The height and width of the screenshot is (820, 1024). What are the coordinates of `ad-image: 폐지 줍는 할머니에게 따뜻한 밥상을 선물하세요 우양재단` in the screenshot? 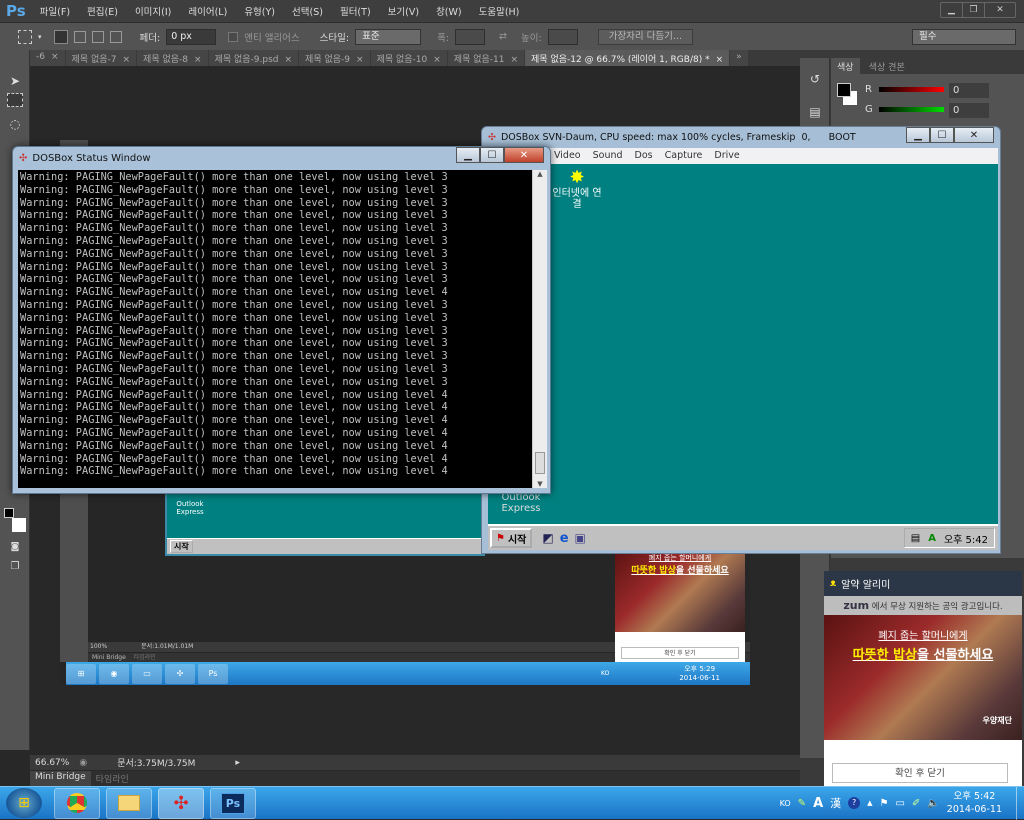 It's located at (923, 677).